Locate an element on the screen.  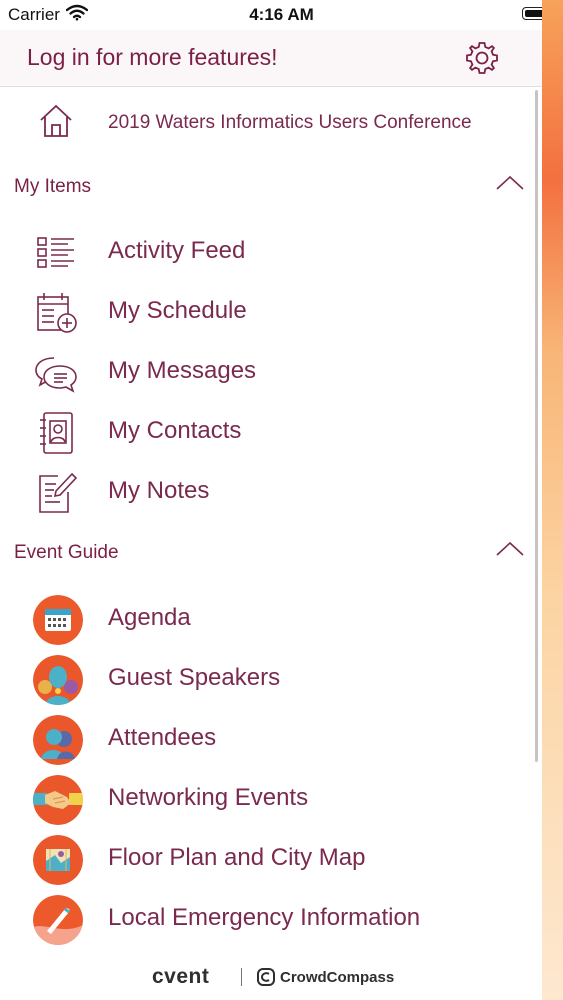
menu-item-guest-speakers: Guest Speakers is located at coordinates (265, 679).